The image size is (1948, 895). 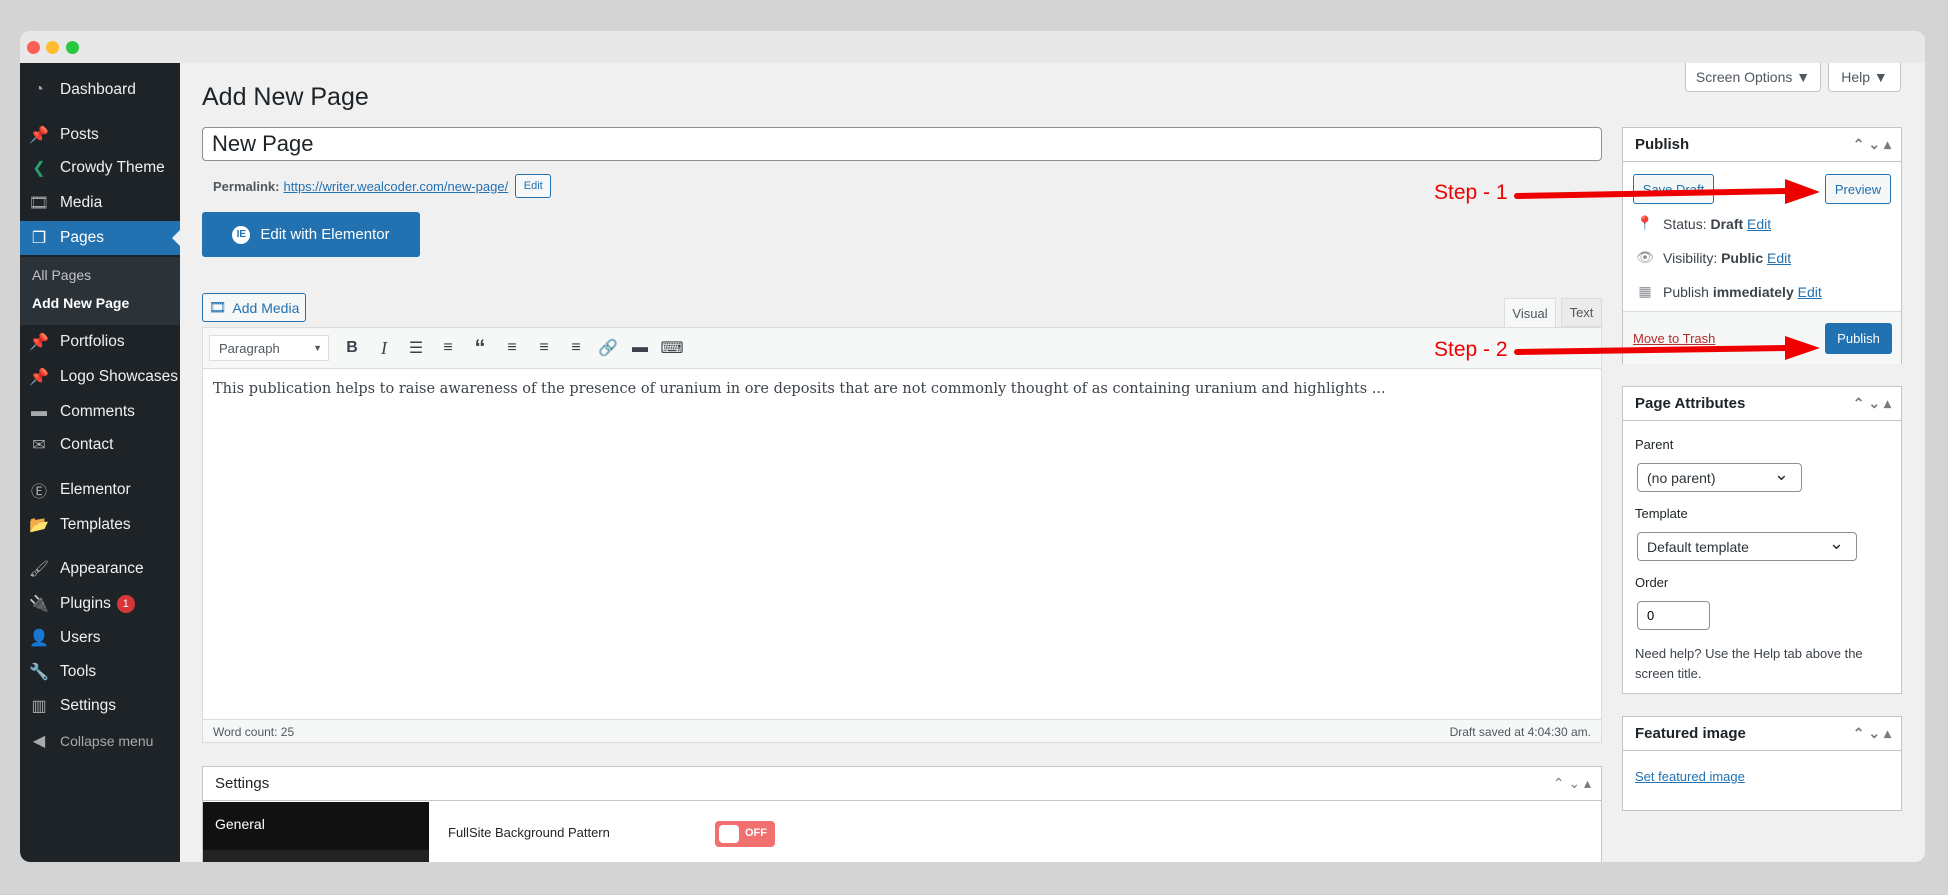 What do you see at coordinates (1802, 348) in the screenshot?
I see `step-2-arrowhead` at bounding box center [1802, 348].